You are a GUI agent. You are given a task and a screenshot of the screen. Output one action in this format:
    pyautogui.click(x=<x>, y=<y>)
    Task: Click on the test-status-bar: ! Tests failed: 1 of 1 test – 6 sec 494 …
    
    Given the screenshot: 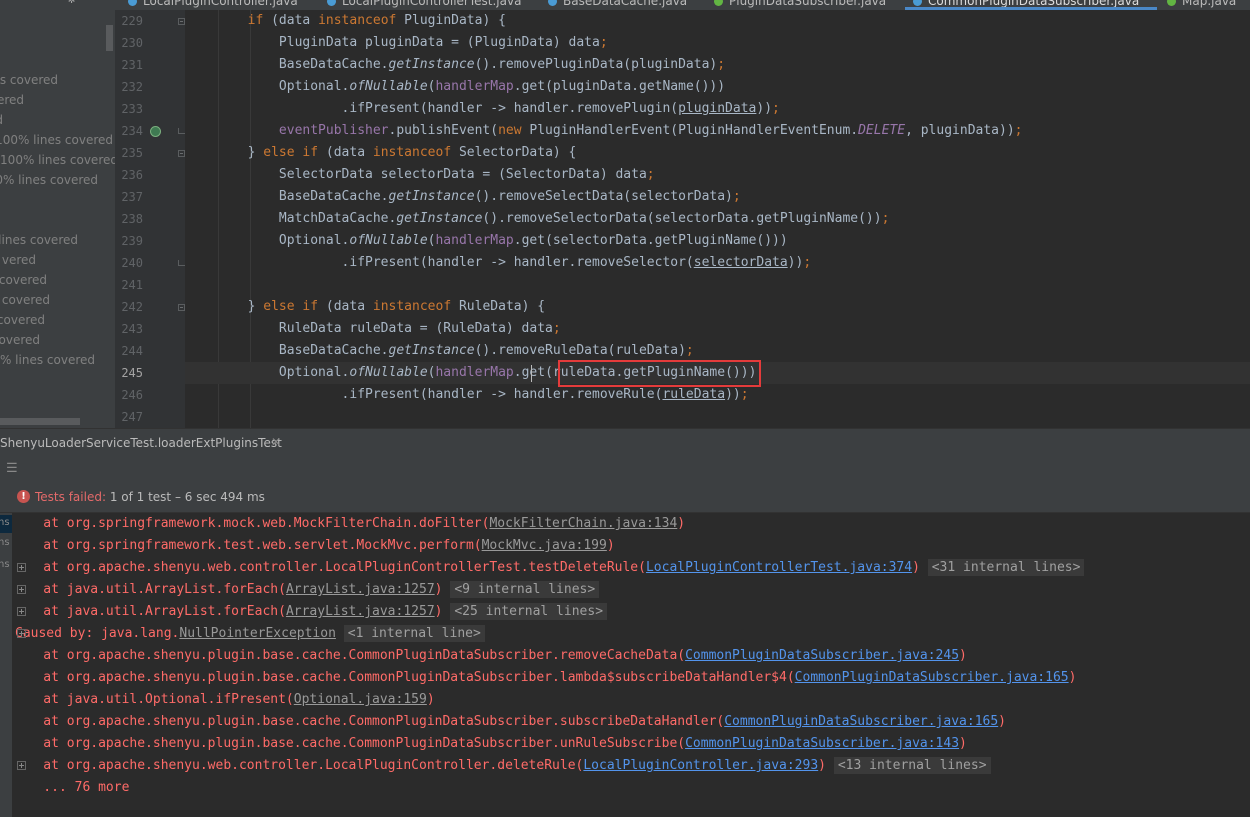 What is the action you would take?
    pyautogui.click(x=625, y=497)
    